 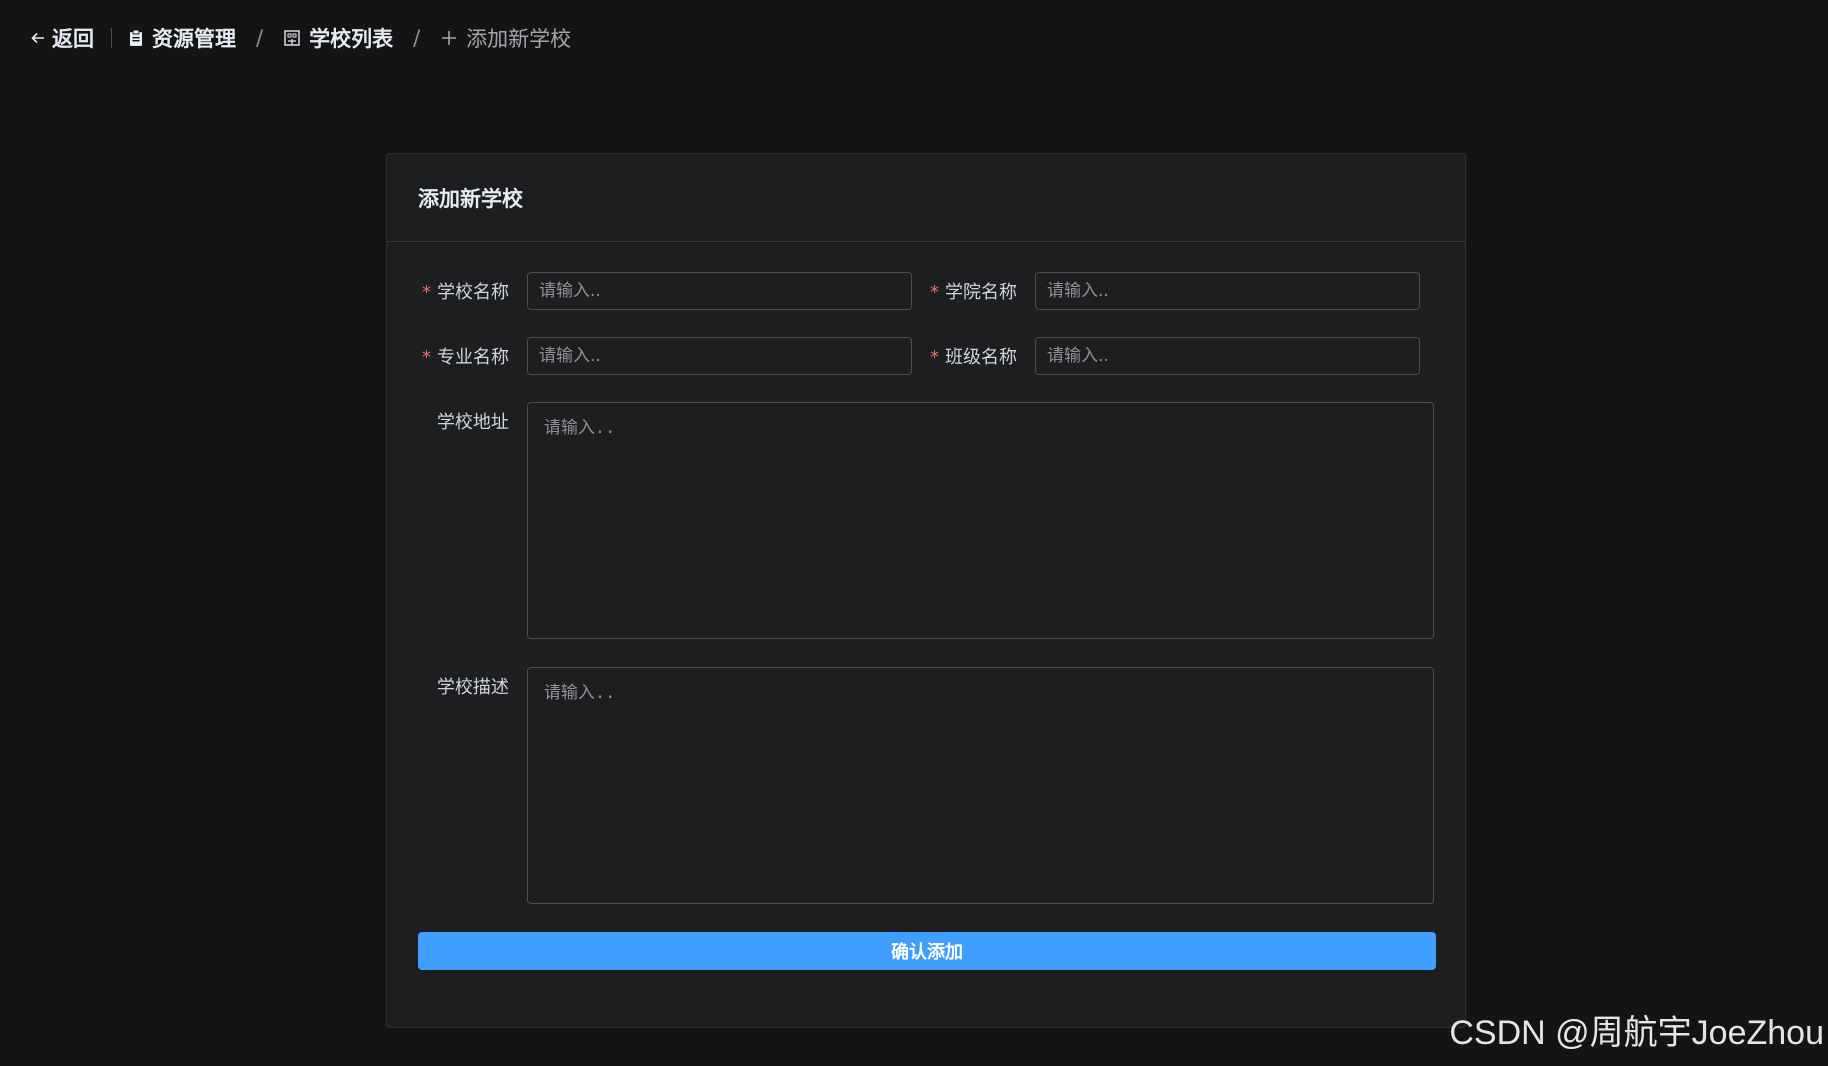 I want to click on major-name-label: * 专业名称, so click(x=465, y=357).